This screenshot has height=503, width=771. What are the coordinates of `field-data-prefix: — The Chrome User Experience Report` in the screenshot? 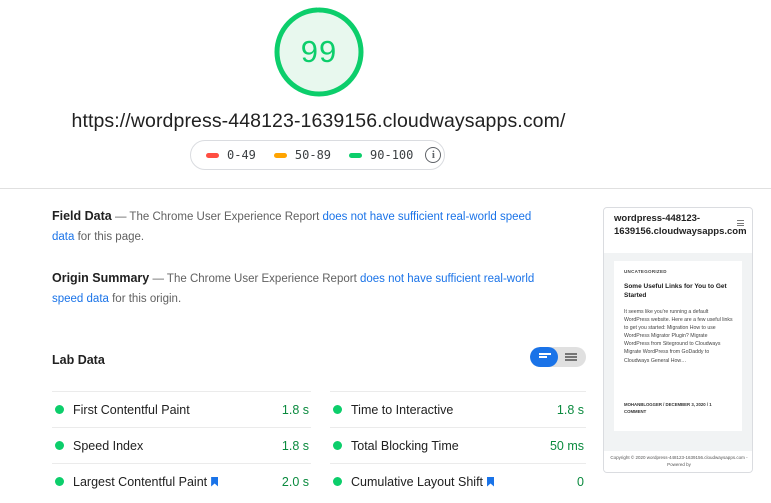 It's located at (217, 217).